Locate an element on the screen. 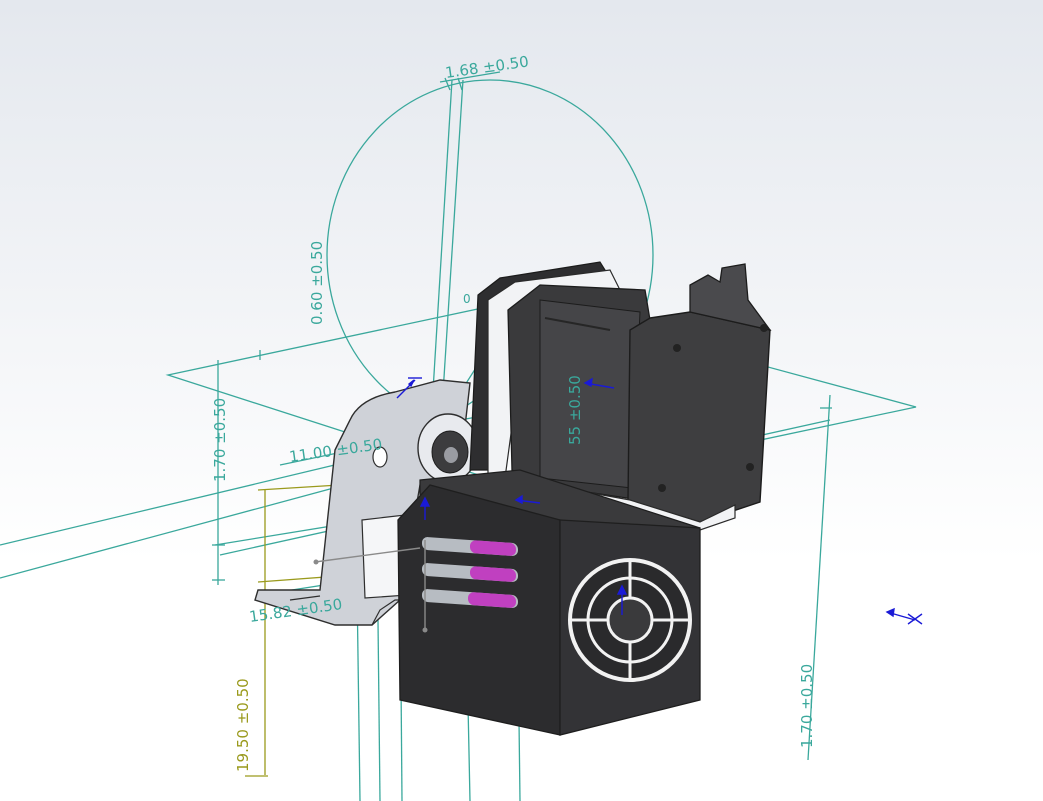  dimension-labels-yellow: 19.50 ±0.50 is located at coordinates (243, 725).